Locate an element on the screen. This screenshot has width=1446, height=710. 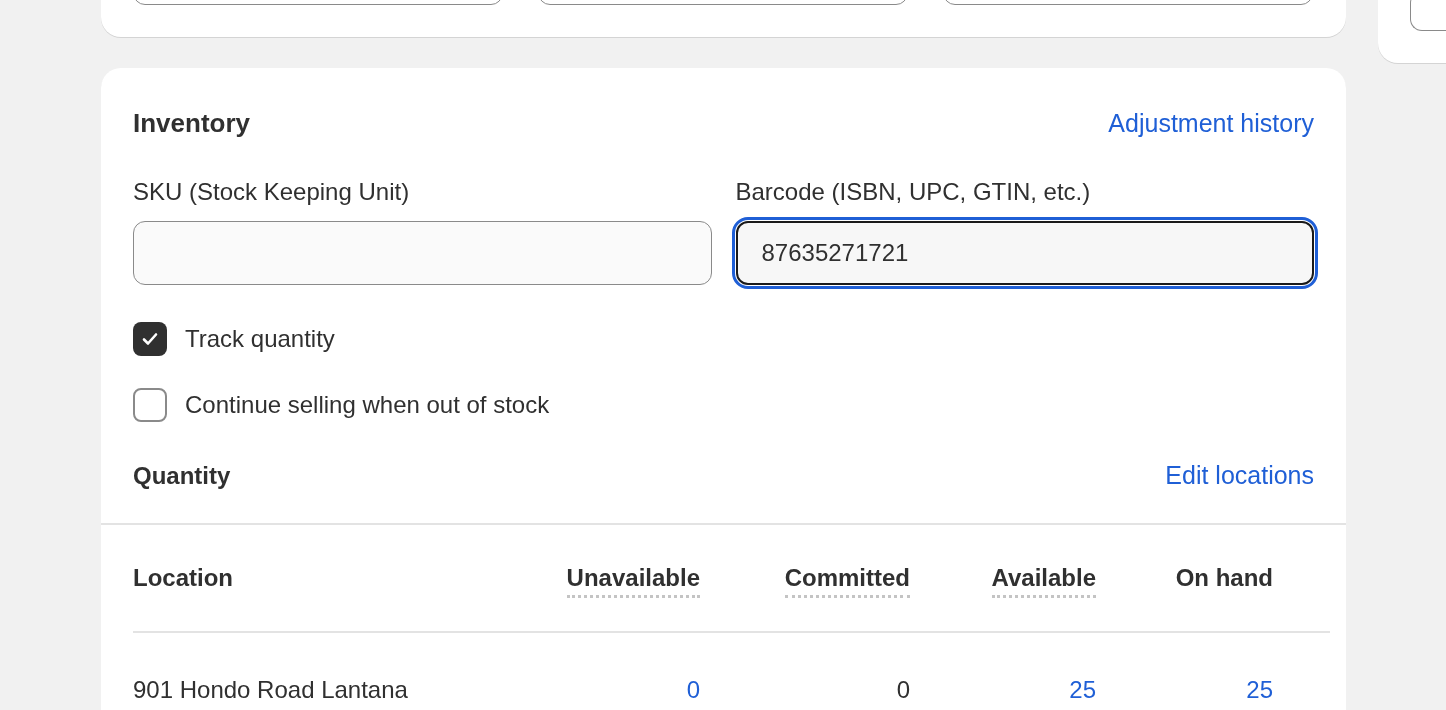
edit-locations-link: Edit locations is located at coordinates (1239, 476).